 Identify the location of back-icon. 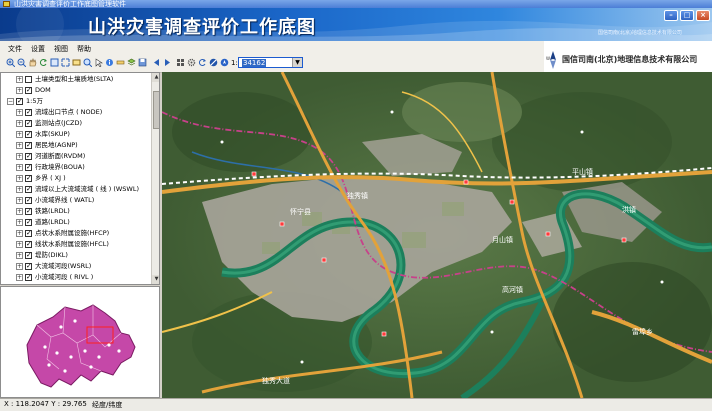
(156, 62).